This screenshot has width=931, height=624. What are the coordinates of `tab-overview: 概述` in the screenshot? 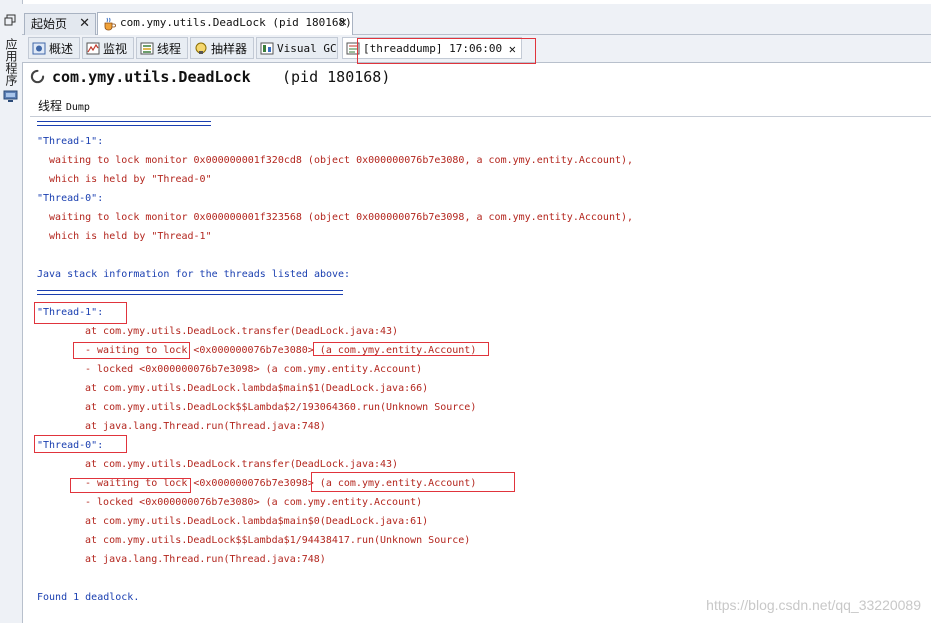 It's located at (54, 48).